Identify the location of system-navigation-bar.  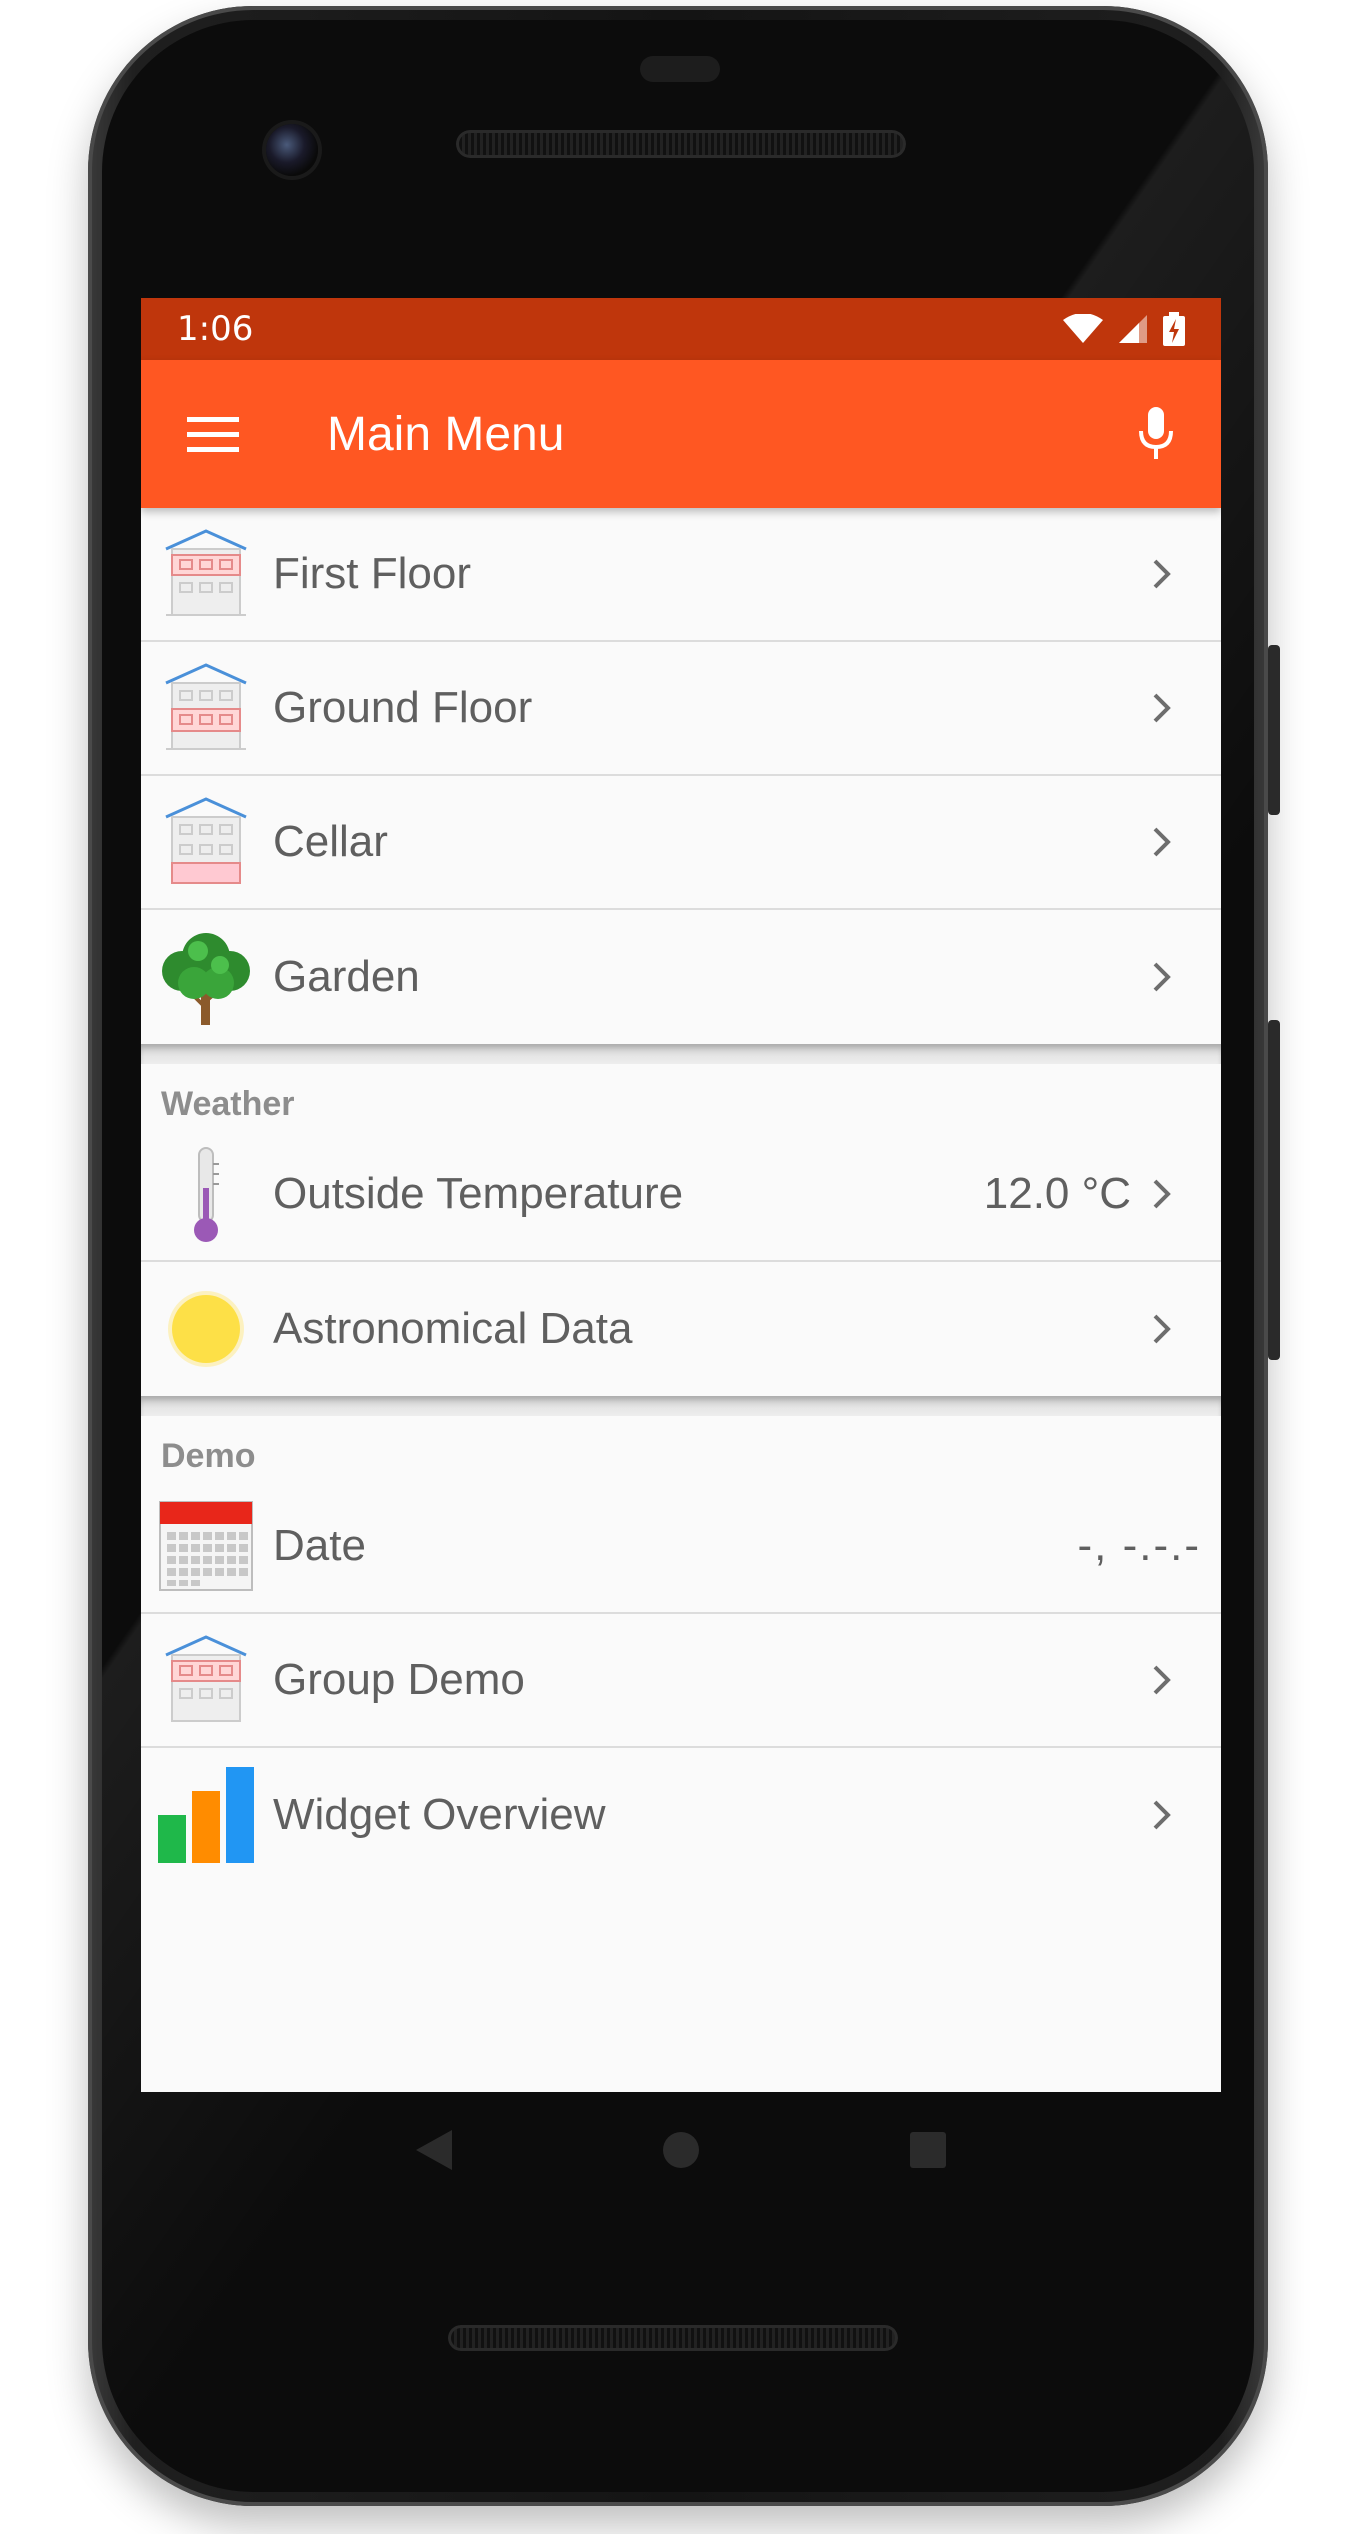
(681, 2152).